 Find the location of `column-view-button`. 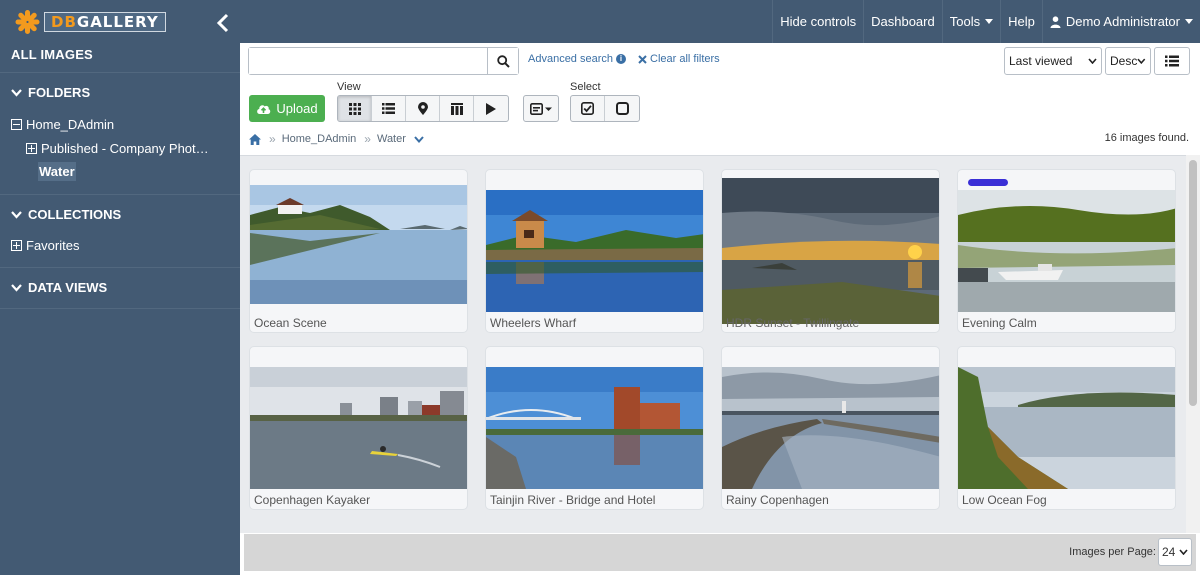

column-view-button is located at coordinates (457, 108).